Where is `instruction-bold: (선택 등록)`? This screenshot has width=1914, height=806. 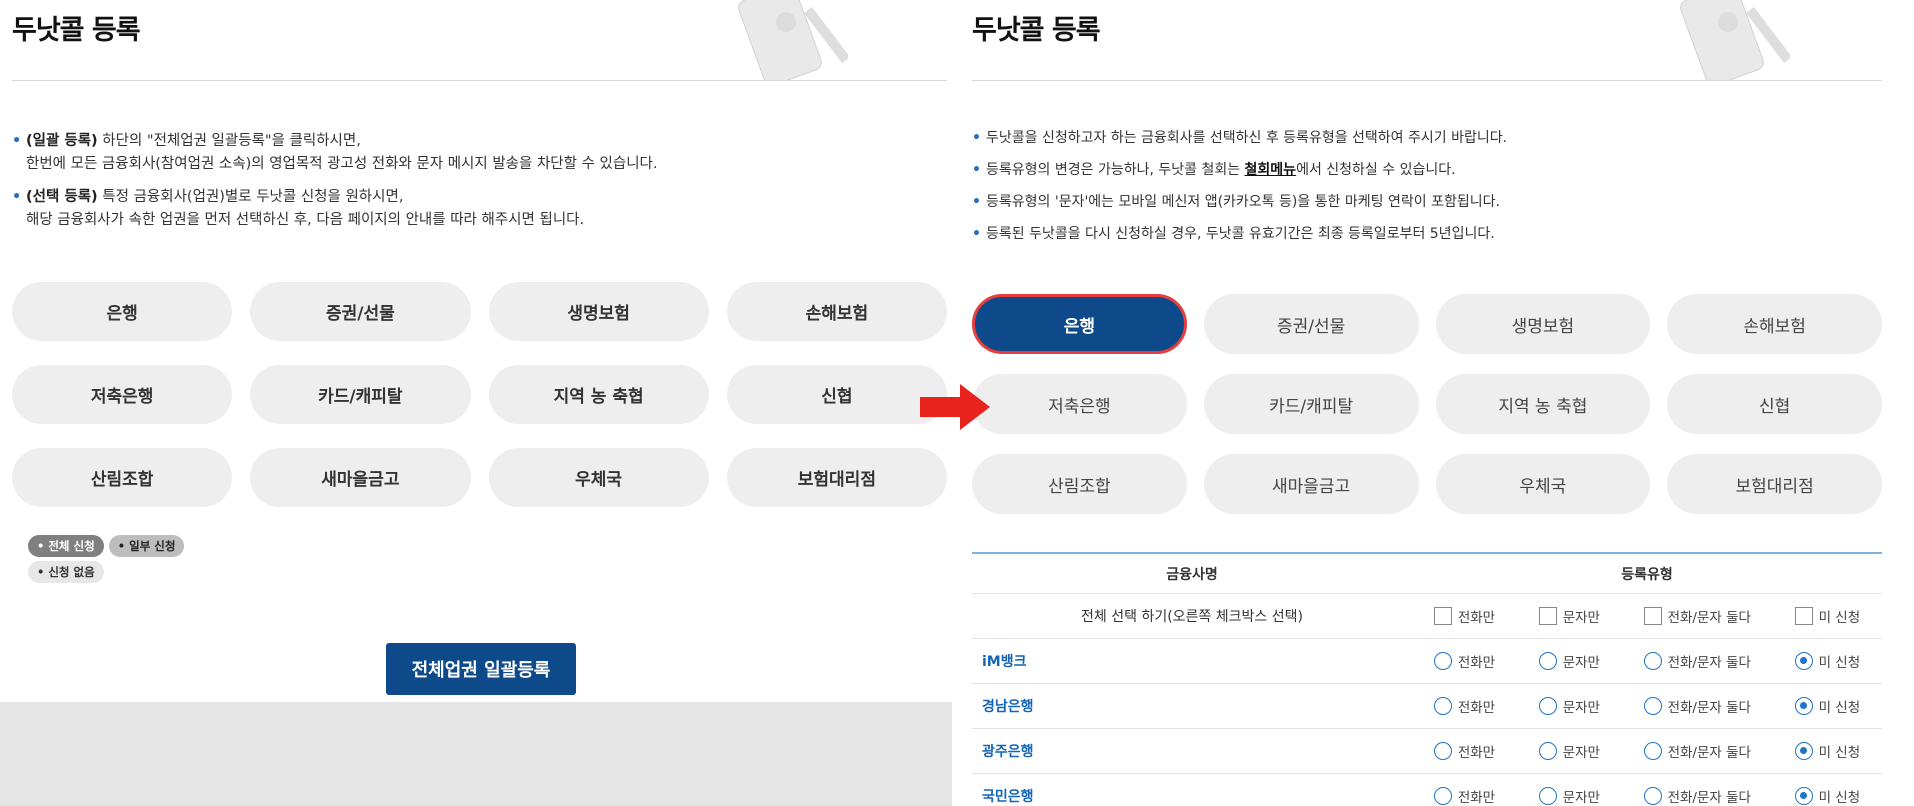 instruction-bold: (선택 등록) is located at coordinates (62, 197).